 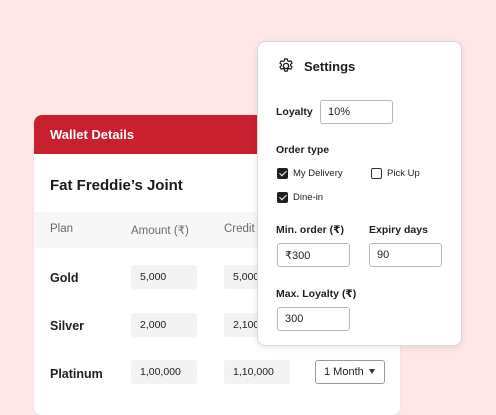 What do you see at coordinates (116, 185) in the screenshot?
I see `restaurant-name: Fat Freddie’s Joint` at bounding box center [116, 185].